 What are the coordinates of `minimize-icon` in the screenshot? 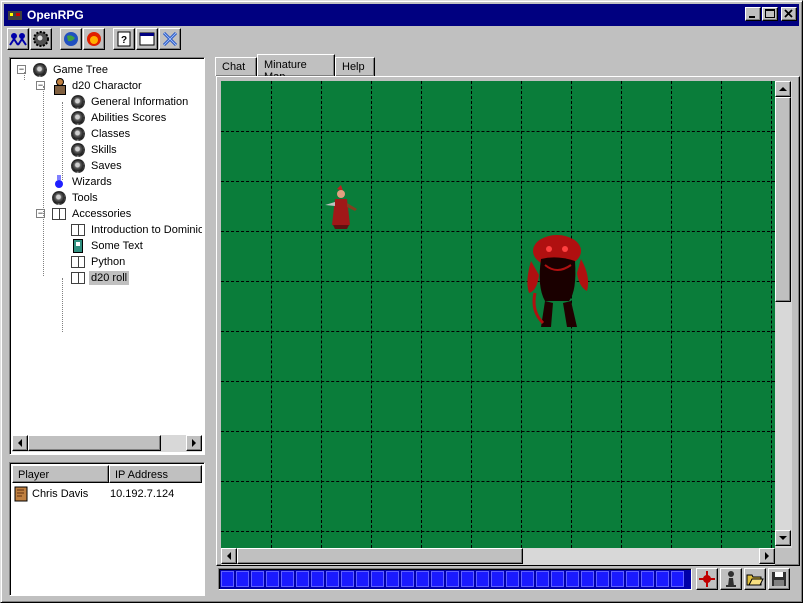 It's located at (752, 17).